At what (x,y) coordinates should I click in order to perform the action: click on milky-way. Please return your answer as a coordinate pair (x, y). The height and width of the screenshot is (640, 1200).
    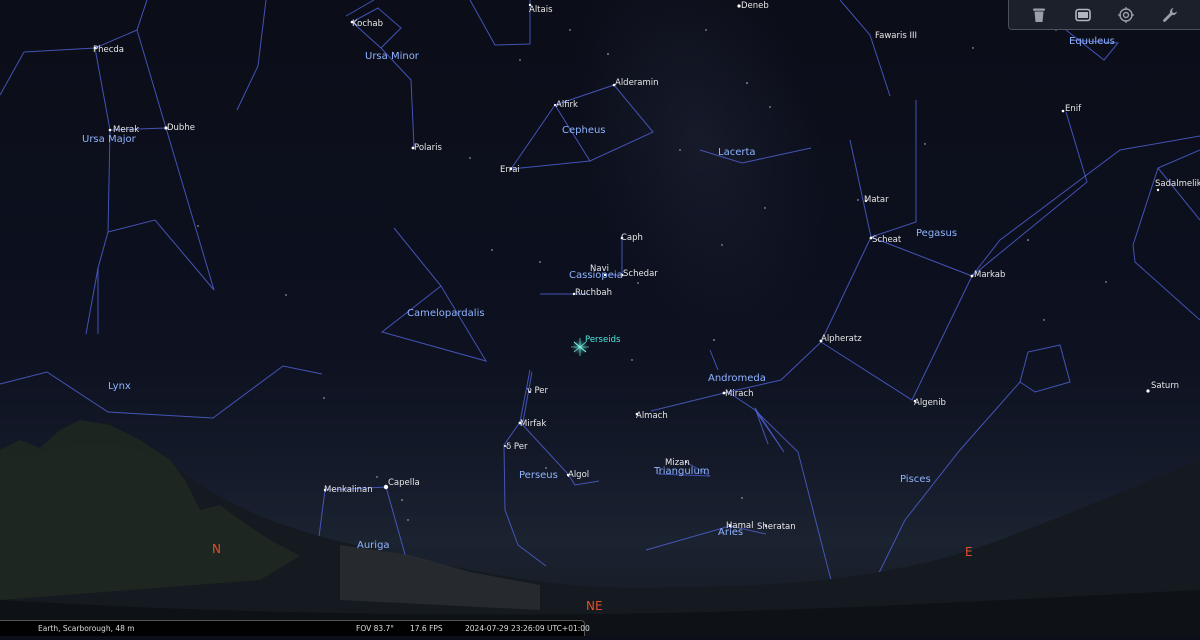
    Looking at the image, I should click on (700, 168).